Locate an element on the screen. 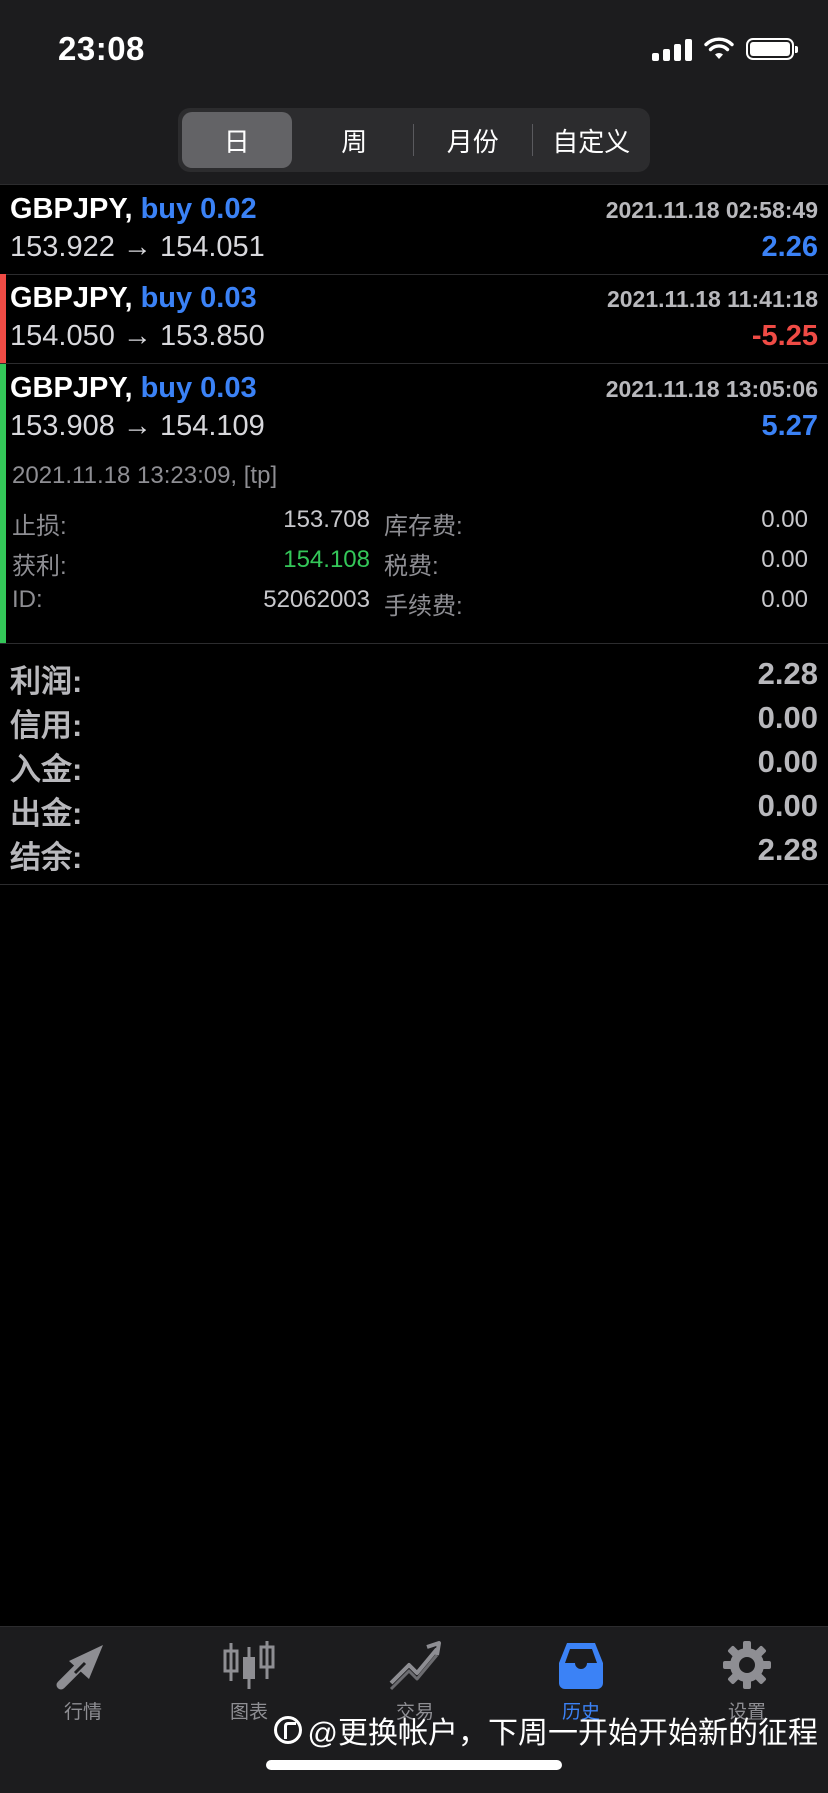 The width and height of the screenshot is (828, 1793). watermark: @更换帐户，下周一开始开始新的征程 is located at coordinates (545, 1730).